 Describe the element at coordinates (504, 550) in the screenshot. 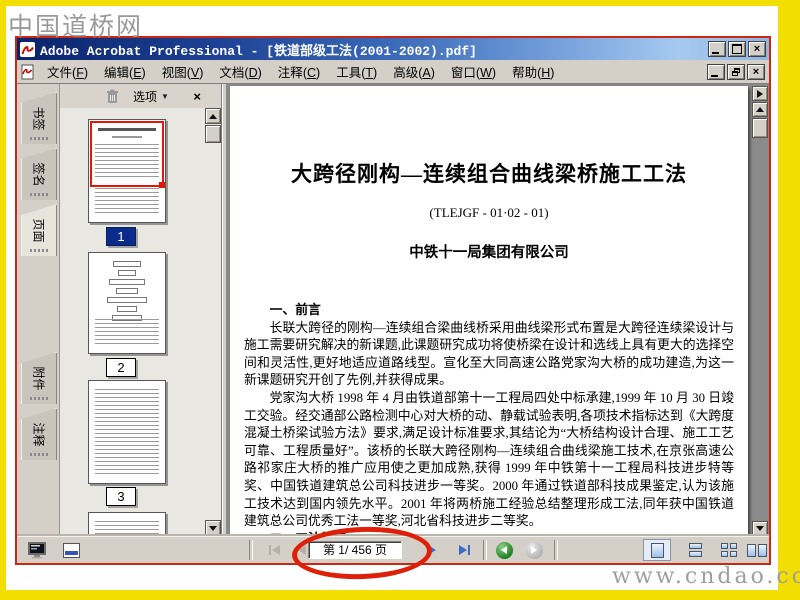

I see `previous-view-button` at that location.